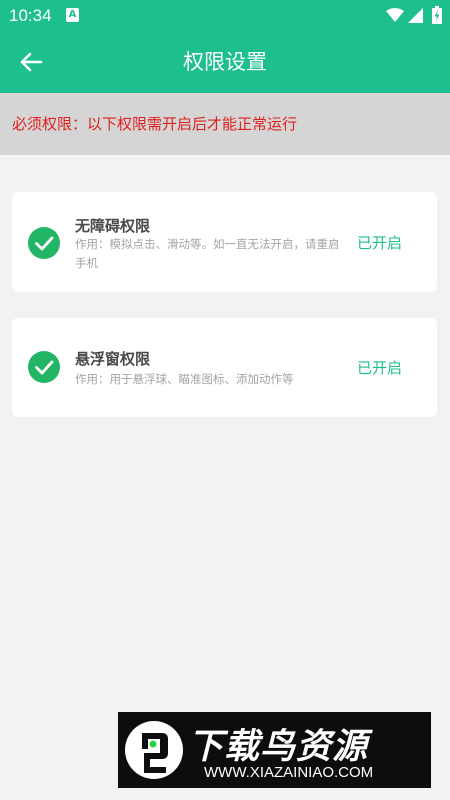 Image resolution: width=450 pixels, height=800 pixels. I want to click on page-title: 权限设置, so click(225, 62).